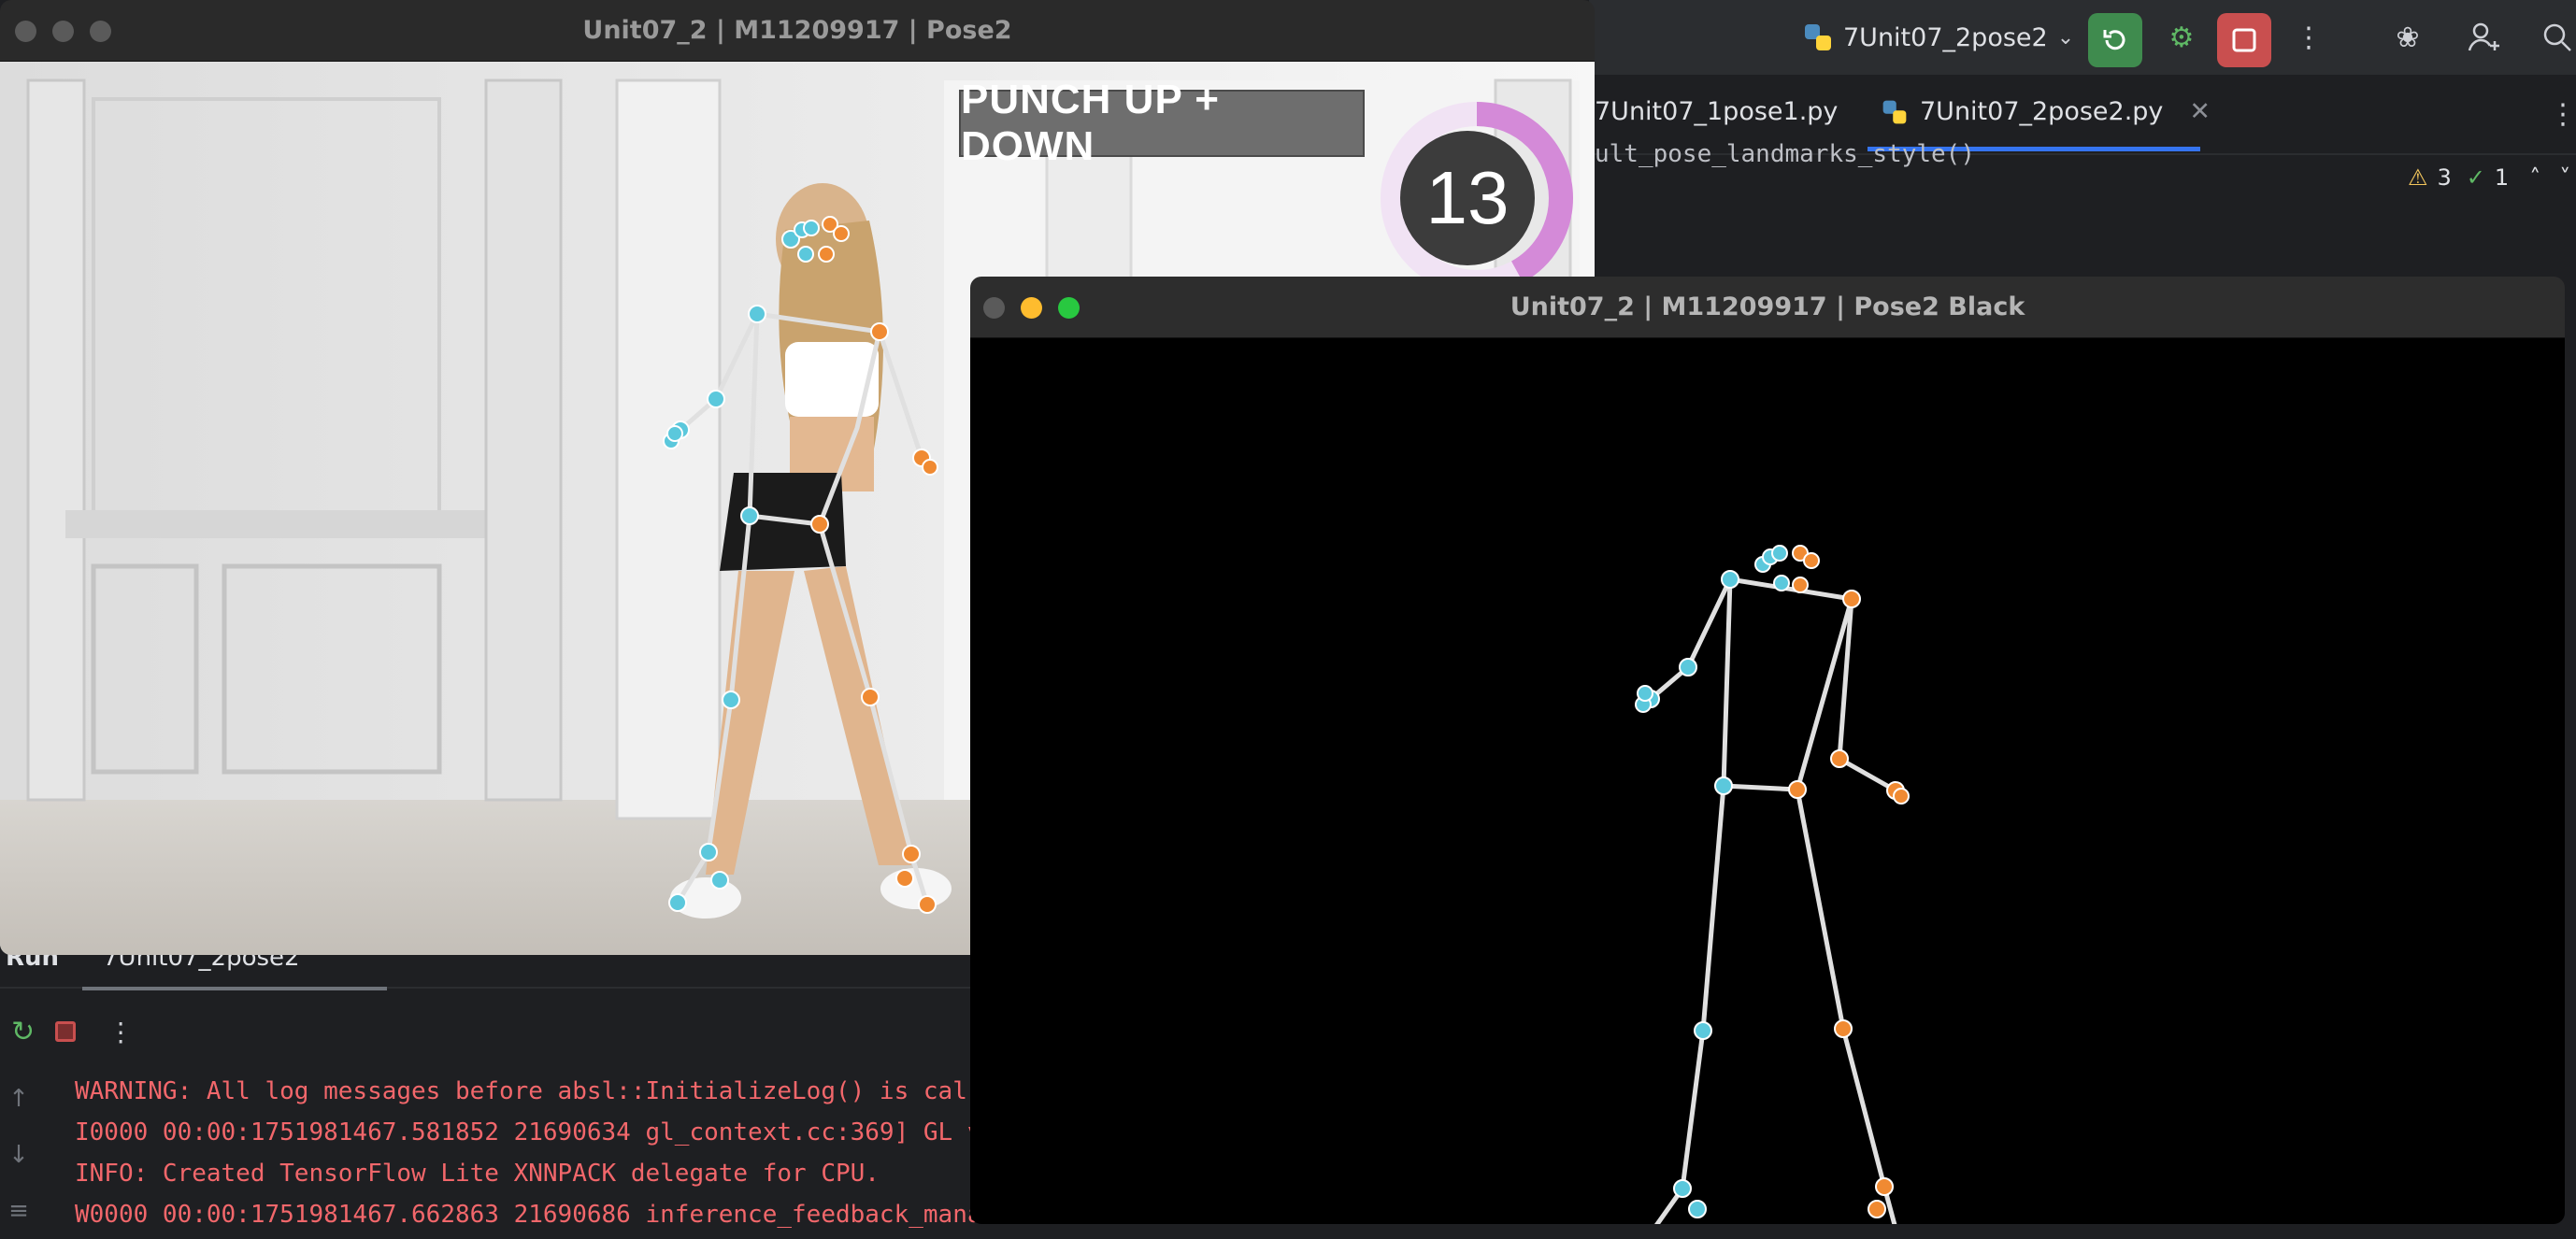 The height and width of the screenshot is (1239, 2576). What do you see at coordinates (18, 1099) in the screenshot?
I see `arrow-up-icon: ↑` at bounding box center [18, 1099].